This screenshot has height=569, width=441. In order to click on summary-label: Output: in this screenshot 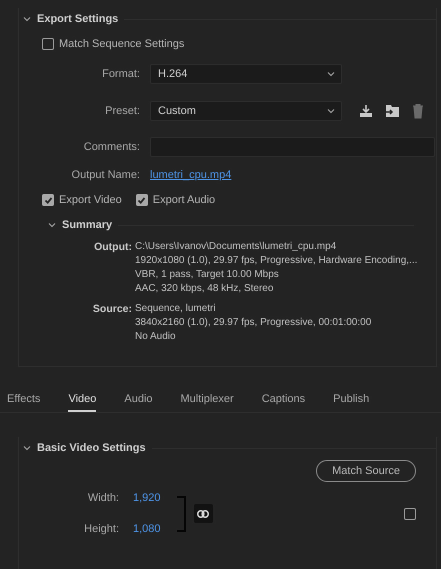, I will do `click(113, 247)`.